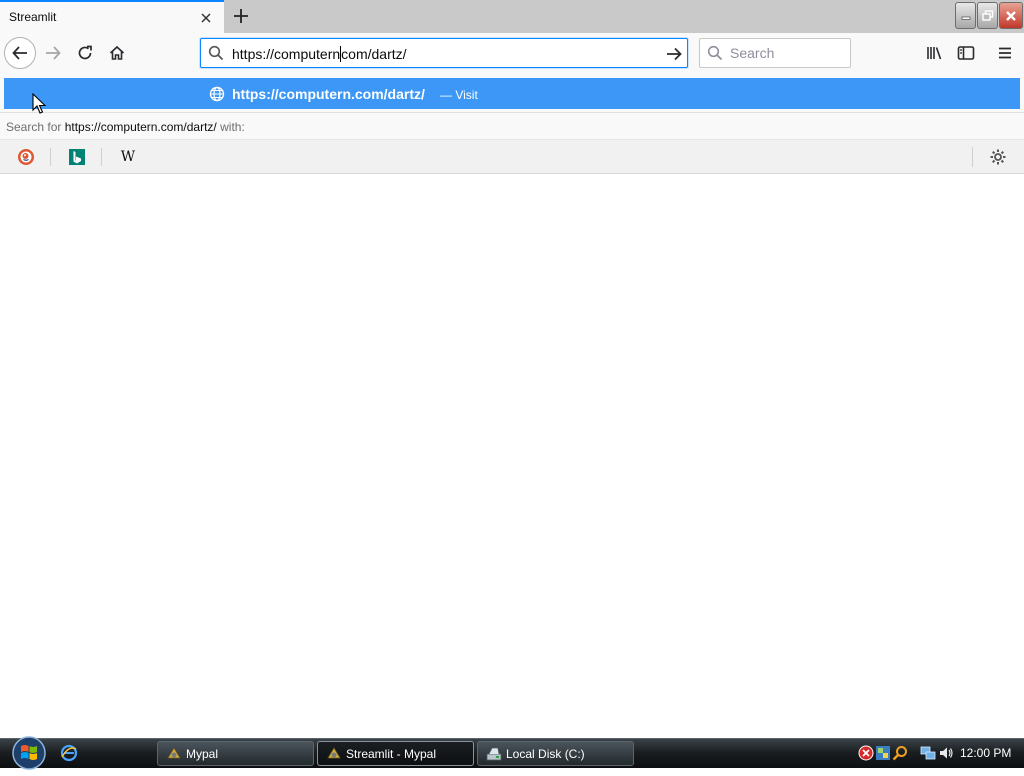  I want to click on popup-divider, so click(512, 112).